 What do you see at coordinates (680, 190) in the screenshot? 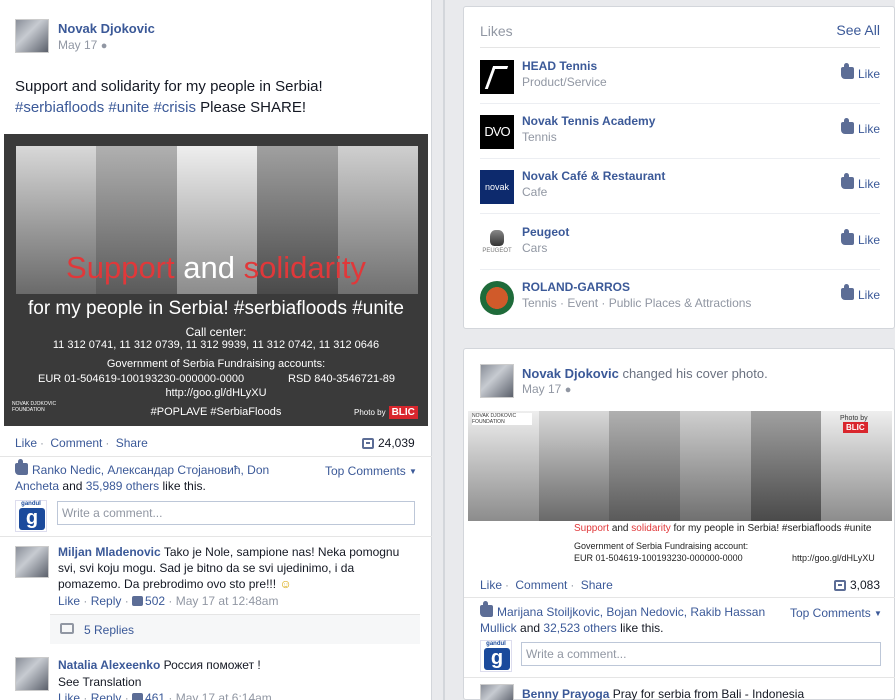
I see `like-item-novak-cafe: novak Novak Café & Restaurant Cafe Like` at bounding box center [680, 190].